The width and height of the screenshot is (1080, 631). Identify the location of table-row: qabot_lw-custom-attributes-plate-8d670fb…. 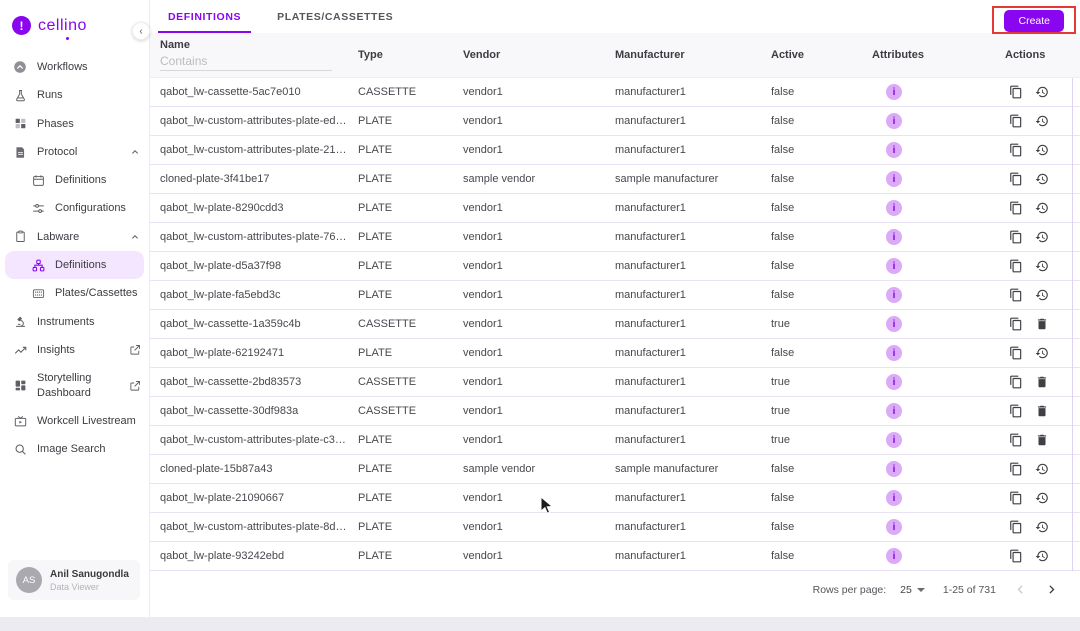
(615, 527).